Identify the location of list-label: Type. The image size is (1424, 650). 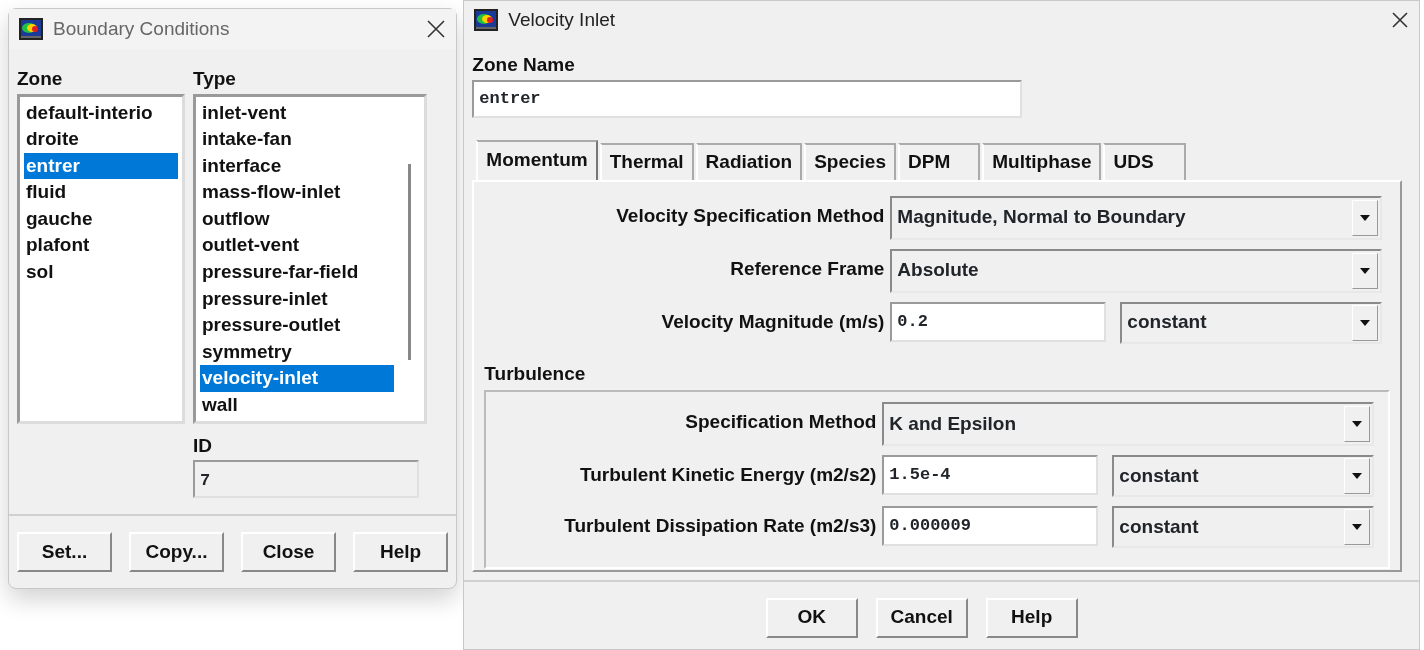
(215, 79).